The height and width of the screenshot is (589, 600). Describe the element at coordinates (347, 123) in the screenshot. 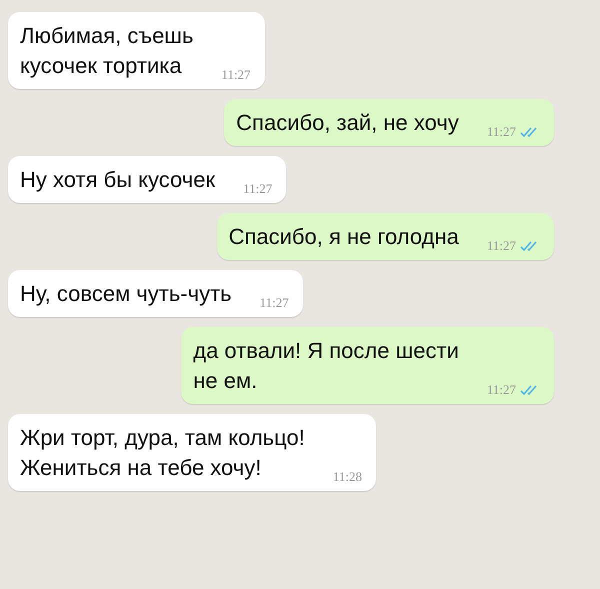

I see `message-text: Спасибо, зай, не хочу` at that location.